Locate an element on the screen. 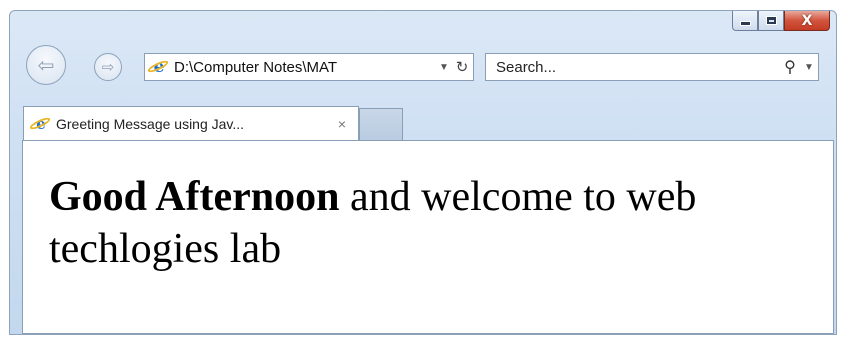  close-icon: X is located at coordinates (807, 20).